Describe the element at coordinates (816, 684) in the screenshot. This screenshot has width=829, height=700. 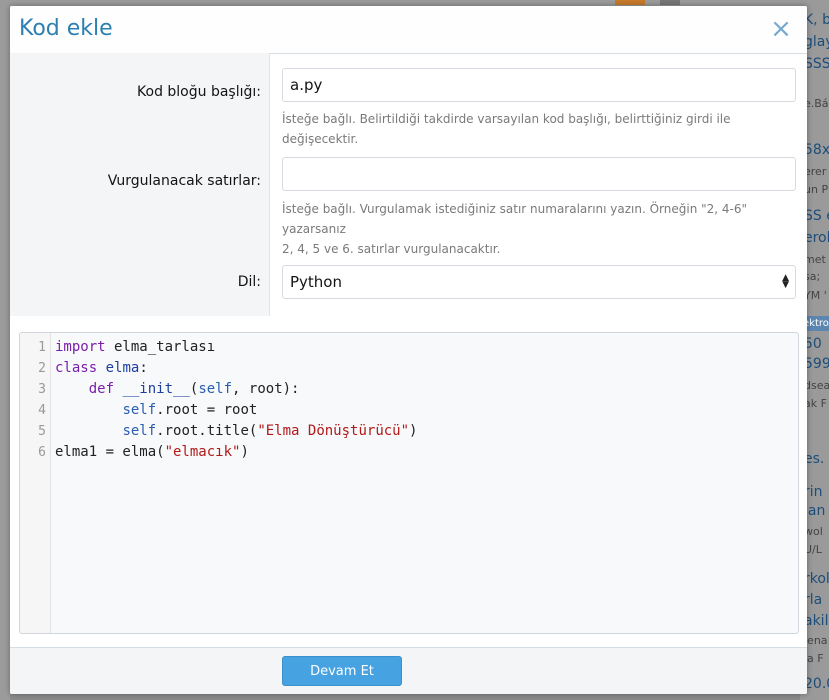
I see `bg-fragment: 20.0` at that location.